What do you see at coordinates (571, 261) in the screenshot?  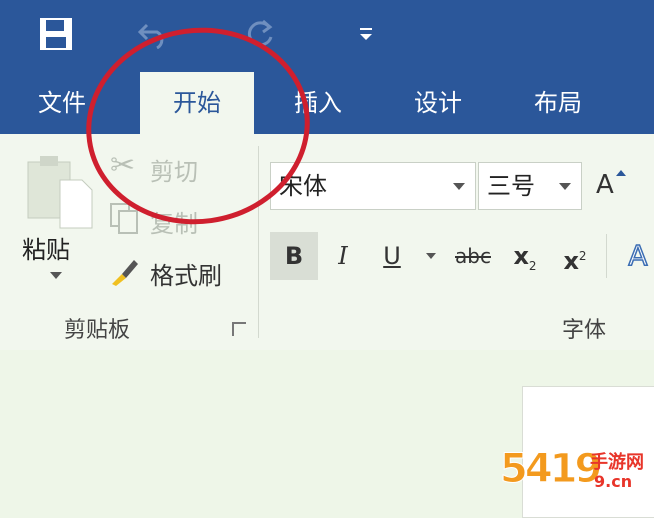 I see `superscript-base: x` at bounding box center [571, 261].